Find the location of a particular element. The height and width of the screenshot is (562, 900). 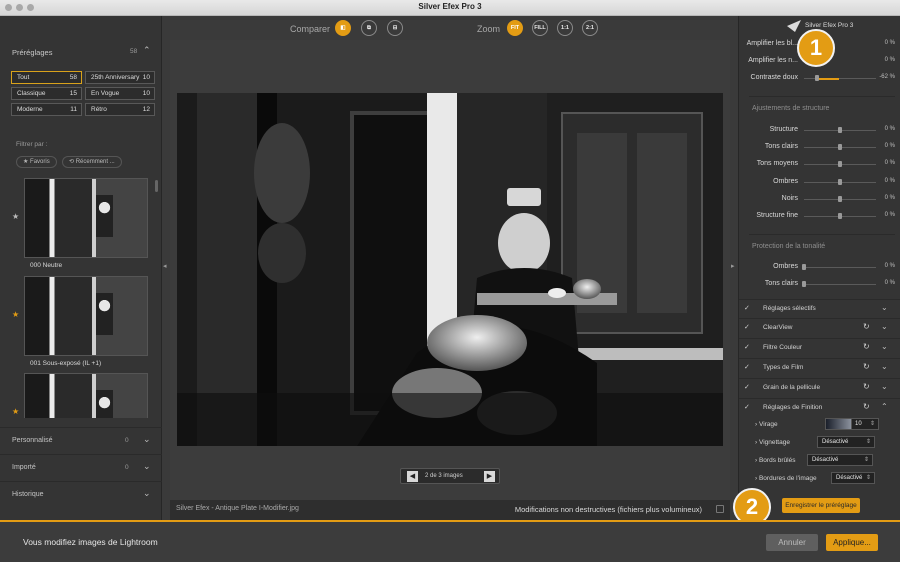

toning-value: 10 ⇕ is located at coordinates (865, 424).